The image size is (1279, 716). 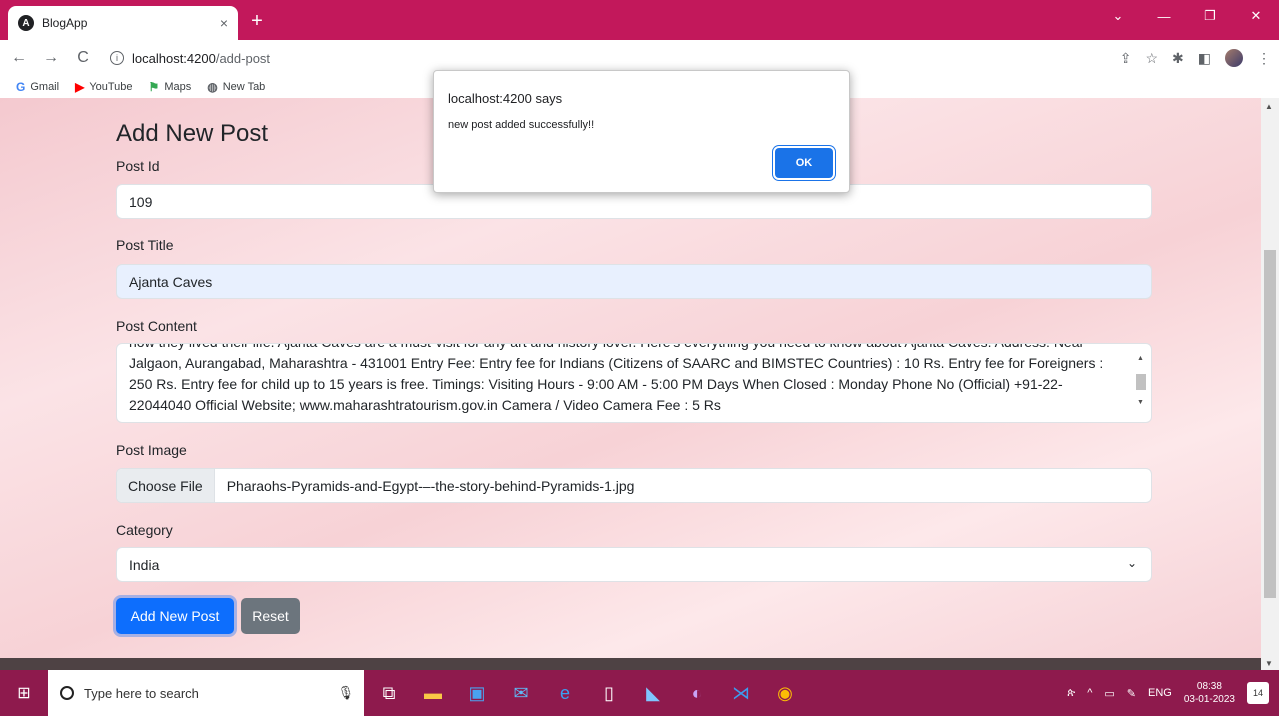 I want to click on bookmark-label: Maps, so click(x=178, y=87).